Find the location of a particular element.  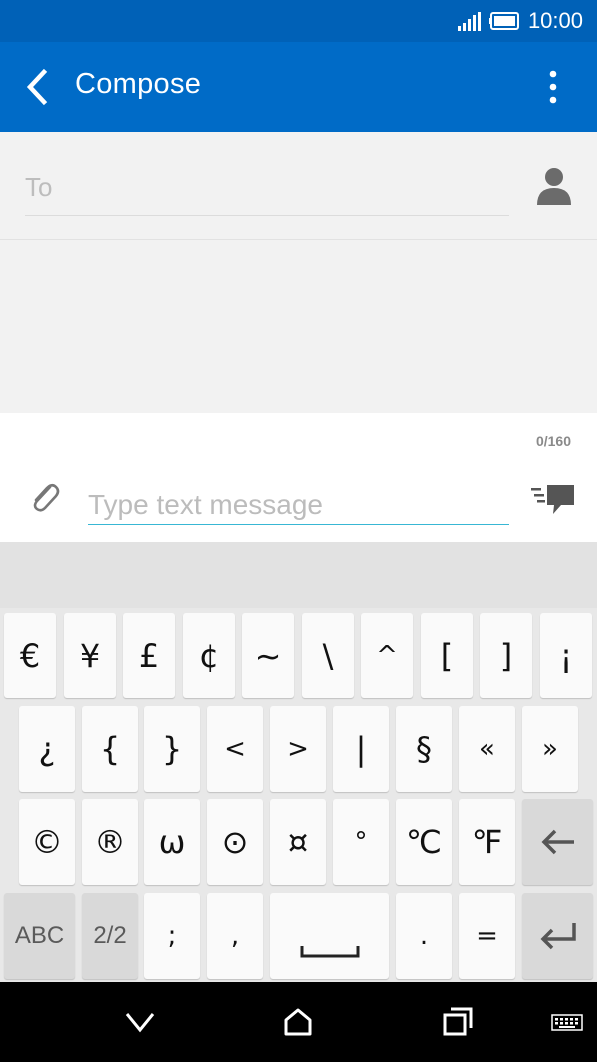

status-bar: 10:00 is located at coordinates (298, 21).